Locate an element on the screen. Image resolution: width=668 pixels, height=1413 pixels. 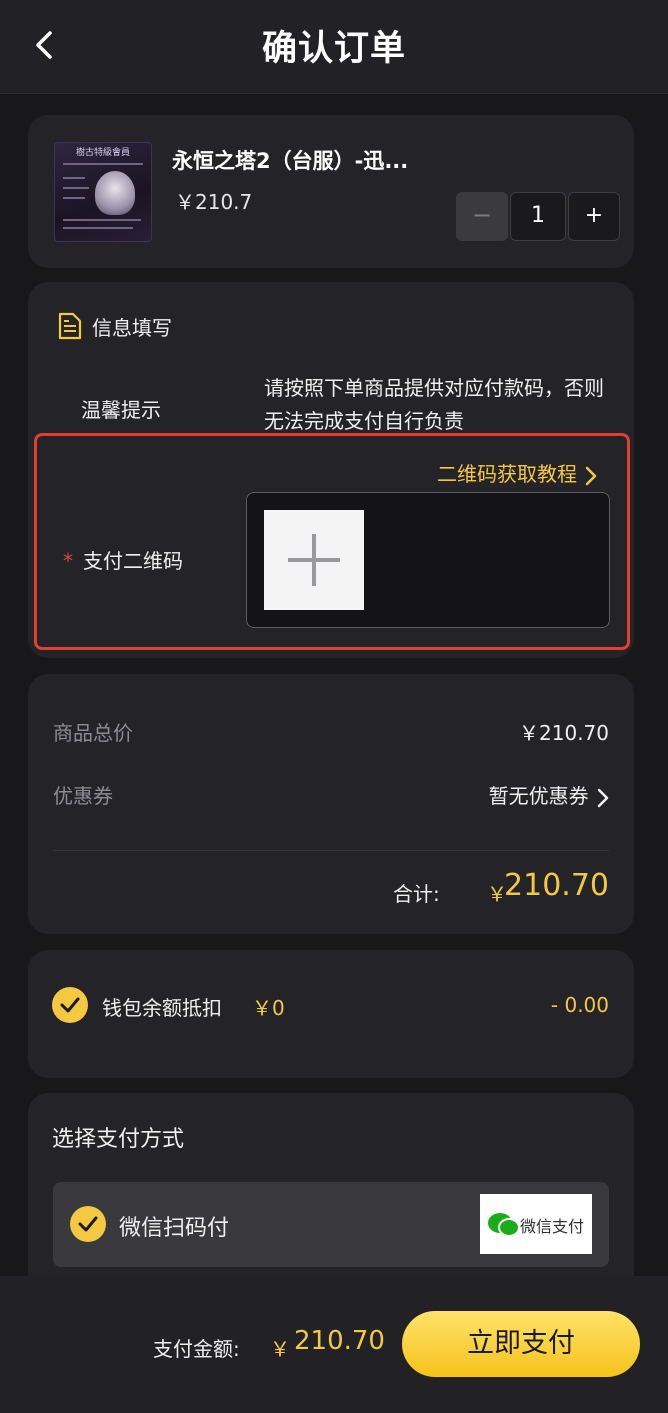
qr-field-label-text: 支付二维码 is located at coordinates (133, 561).